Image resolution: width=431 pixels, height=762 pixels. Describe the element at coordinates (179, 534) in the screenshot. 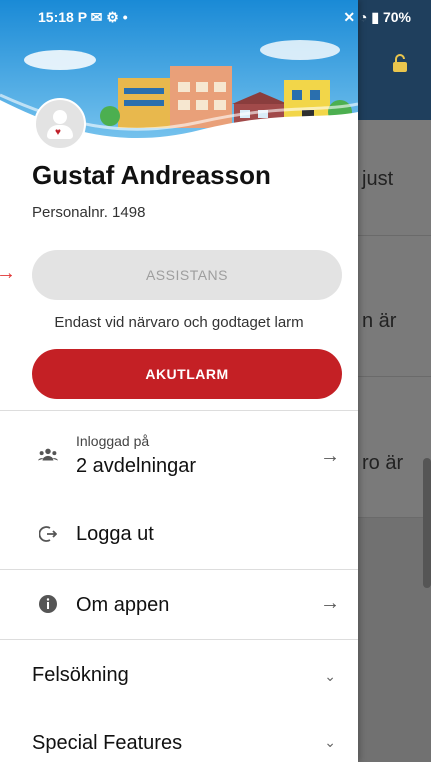

I see `logout-item: Logga ut` at that location.